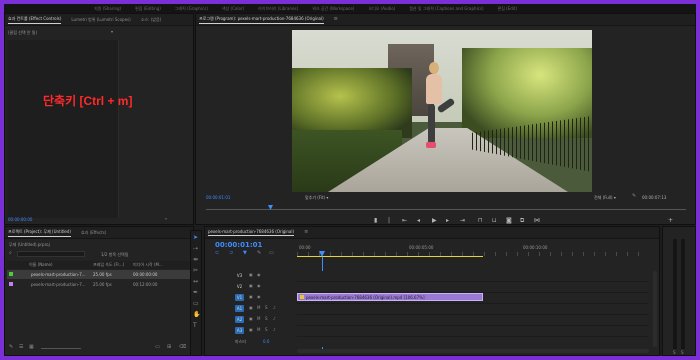 Image resolution: width=700 pixels, height=360 pixels. What do you see at coordinates (195, 260) in the screenshot?
I see `ripple-edit-icon: ⇹` at bounding box center [195, 260].